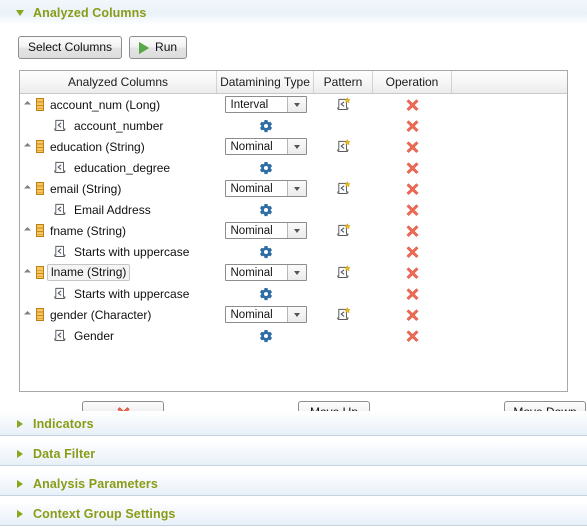  I want to click on section-header-indicators: Indicators, so click(293, 423).